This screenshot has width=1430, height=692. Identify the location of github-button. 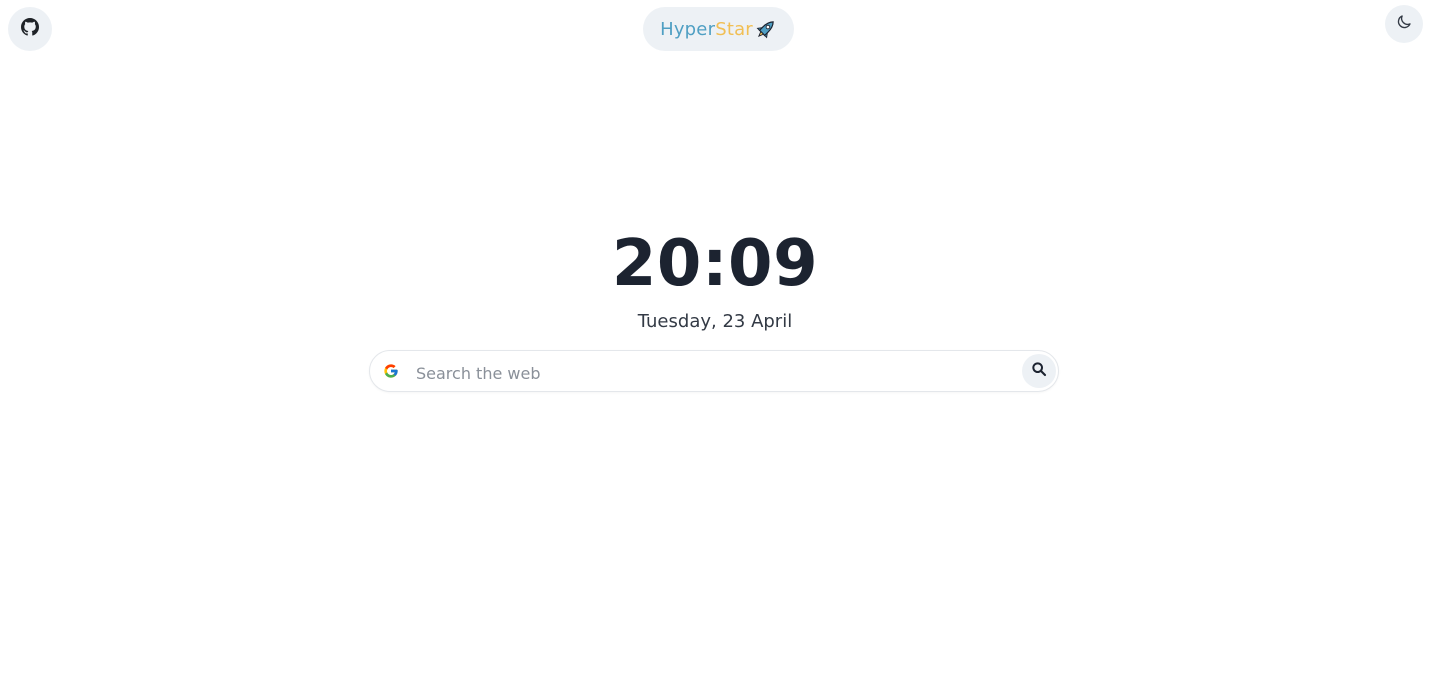
(30, 29).